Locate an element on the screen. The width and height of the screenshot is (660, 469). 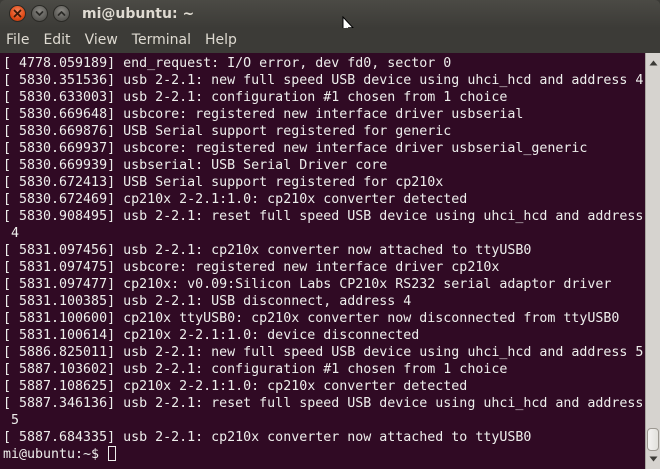
scroll-up-icon is located at coordinates (653, 63).